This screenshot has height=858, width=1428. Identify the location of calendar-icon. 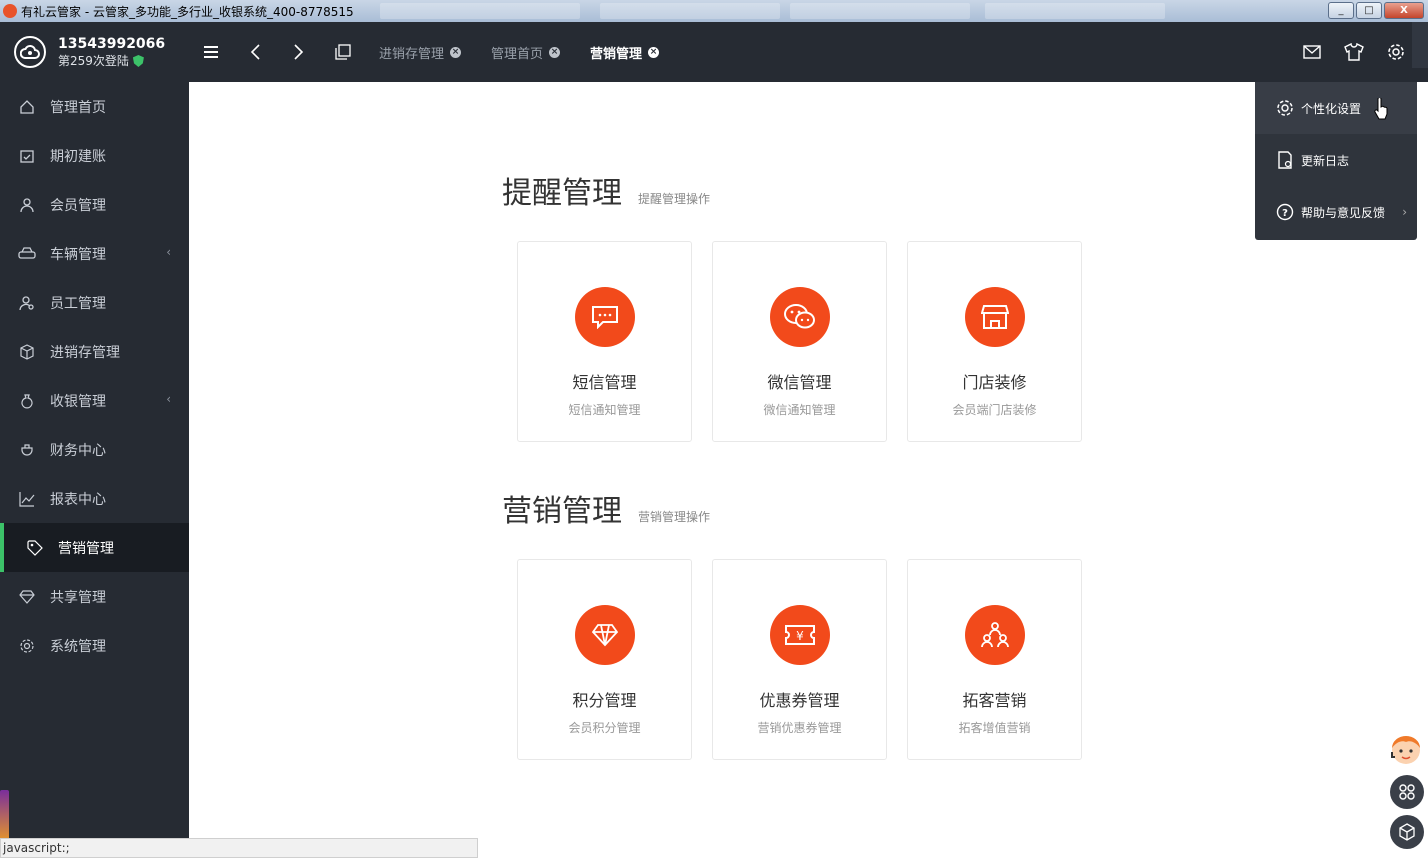
(27, 156).